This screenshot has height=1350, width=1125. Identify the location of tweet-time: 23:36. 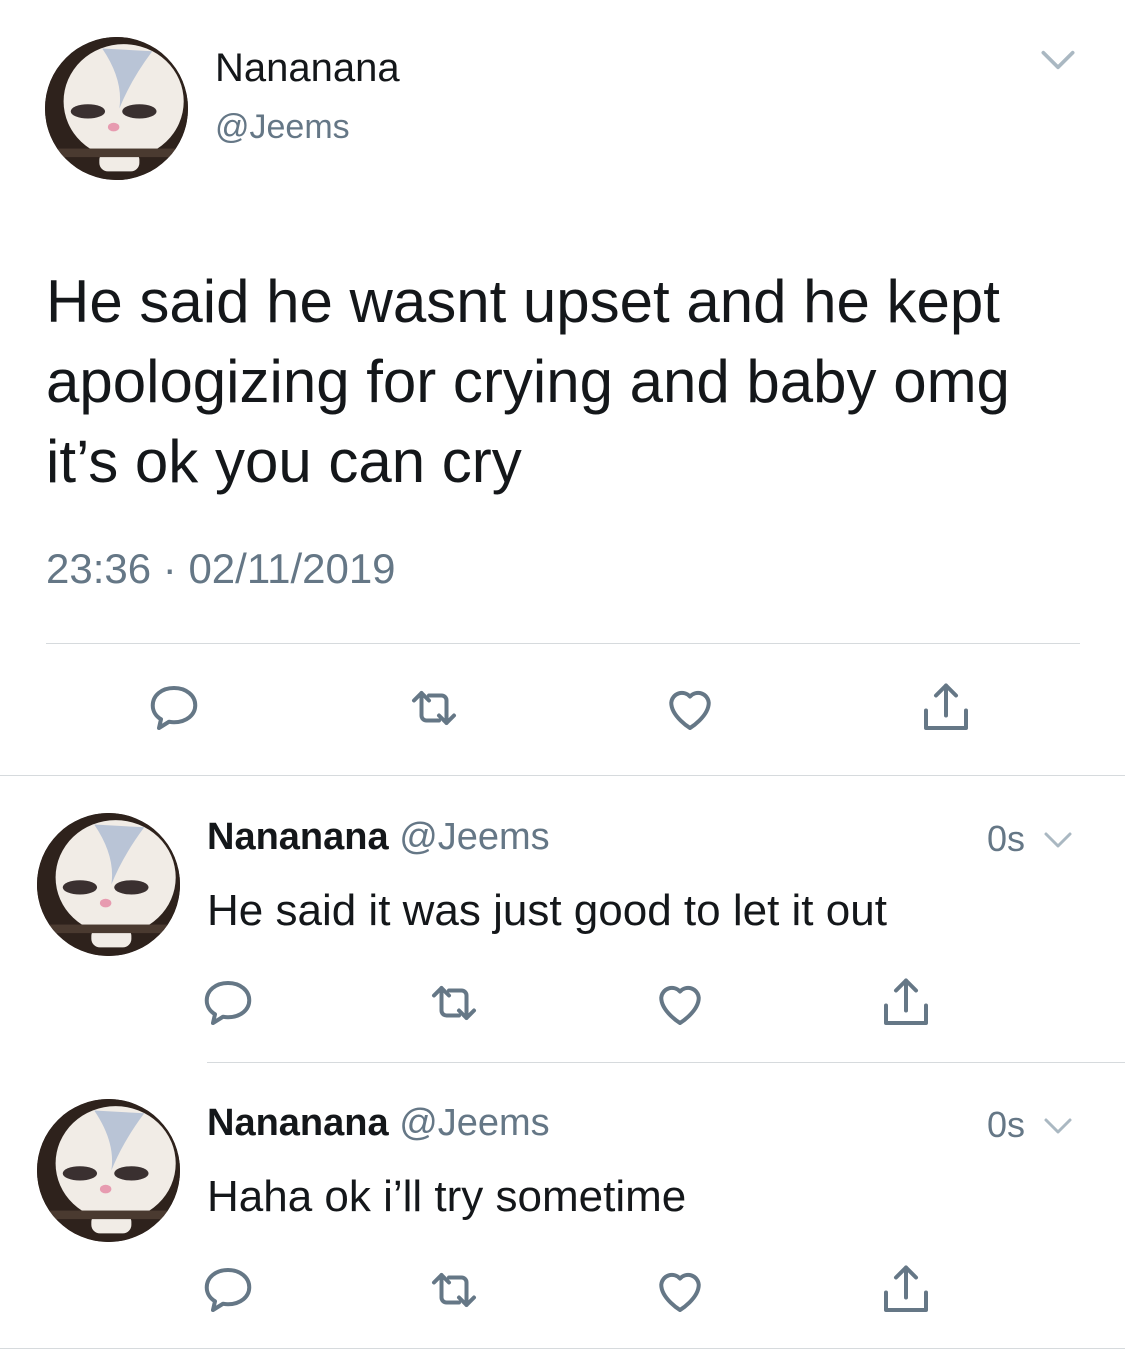
(99, 568).